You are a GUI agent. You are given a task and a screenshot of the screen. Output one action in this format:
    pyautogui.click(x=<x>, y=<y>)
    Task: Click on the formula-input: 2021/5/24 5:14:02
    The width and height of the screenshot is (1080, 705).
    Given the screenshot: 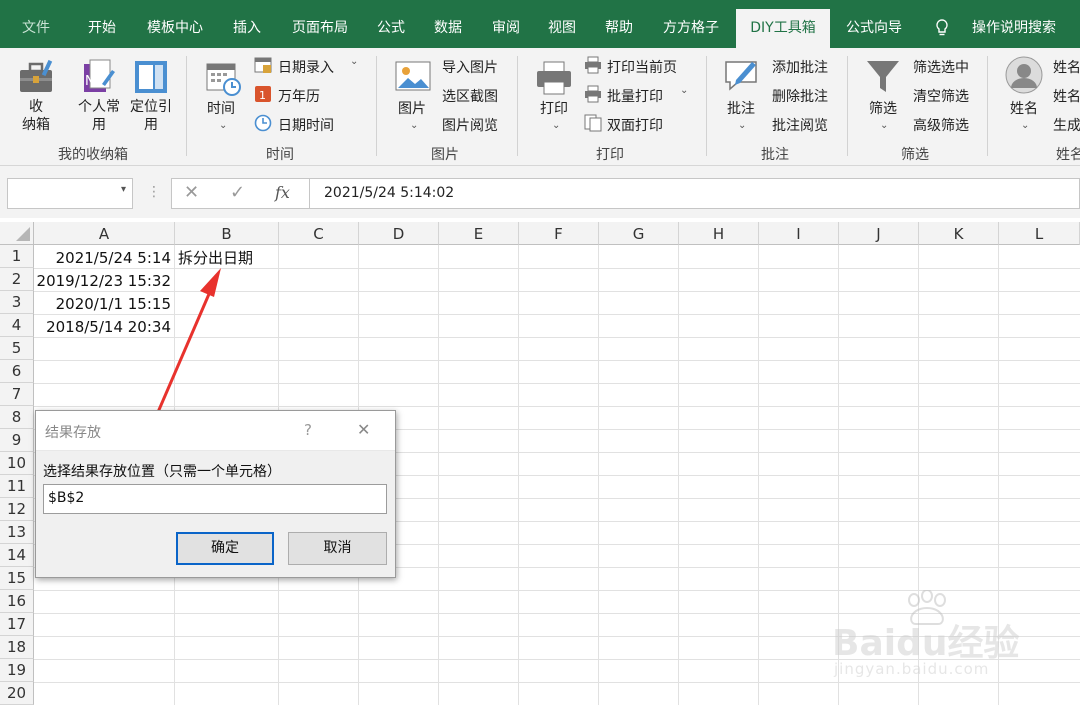 What is the action you would take?
    pyautogui.click(x=695, y=193)
    